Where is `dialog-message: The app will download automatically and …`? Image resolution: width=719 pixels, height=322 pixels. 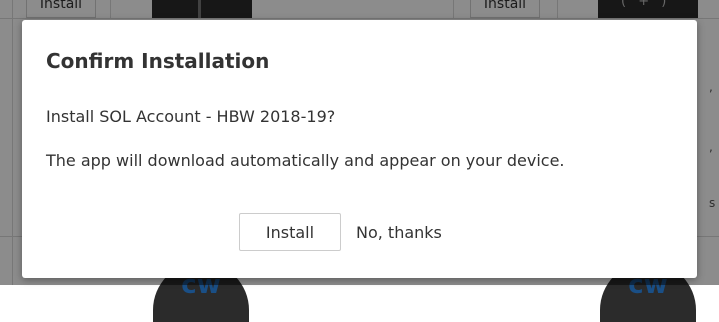 dialog-message: The app will download automatically and … is located at coordinates (305, 160).